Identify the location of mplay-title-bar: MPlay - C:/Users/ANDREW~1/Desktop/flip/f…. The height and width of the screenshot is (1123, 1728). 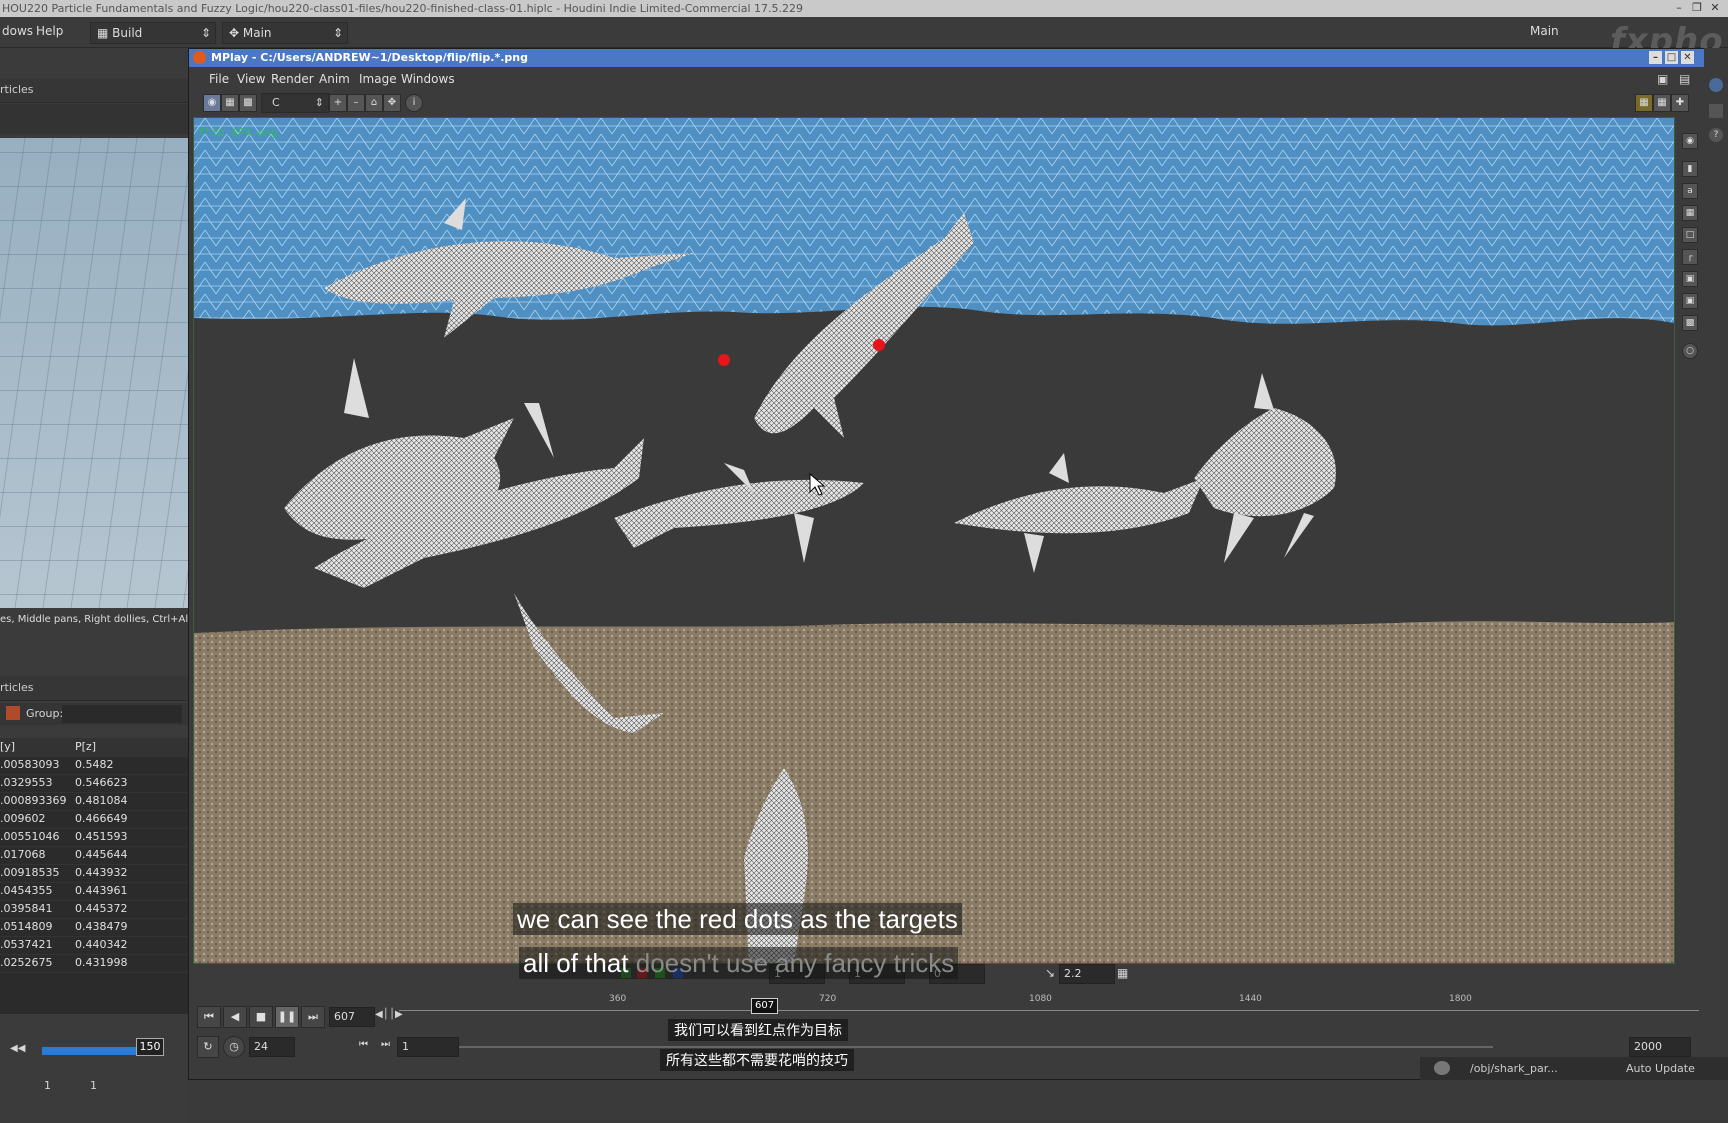
(947, 58).